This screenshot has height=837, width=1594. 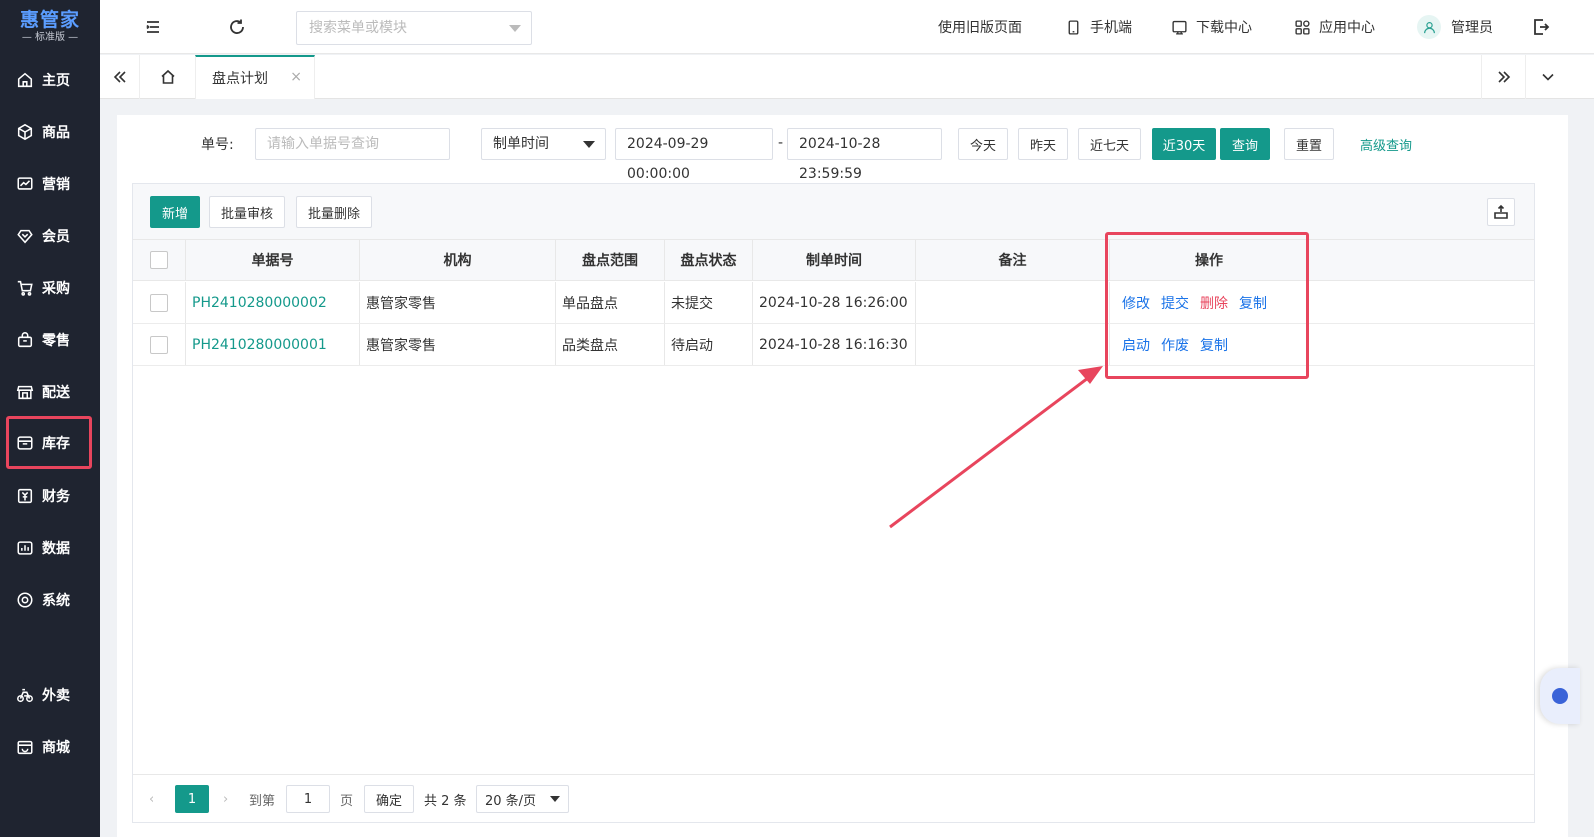 I want to click on old-page-link: 使用旧版页面, so click(x=980, y=27).